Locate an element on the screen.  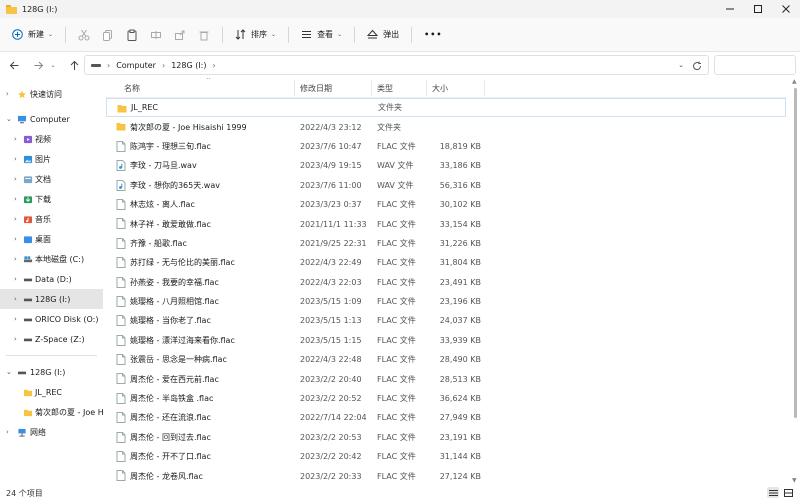
column-header-size: 大小 is located at coordinates (440, 88).